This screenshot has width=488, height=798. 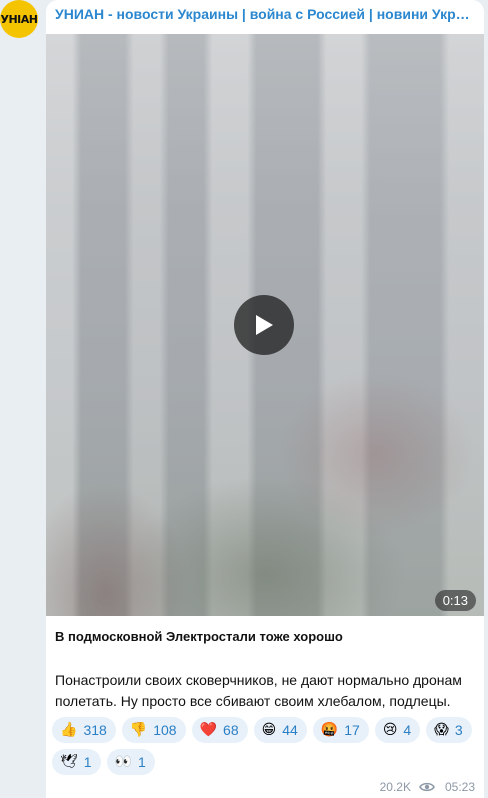 What do you see at coordinates (231, 730) in the screenshot?
I see `reaction-count: 68` at bounding box center [231, 730].